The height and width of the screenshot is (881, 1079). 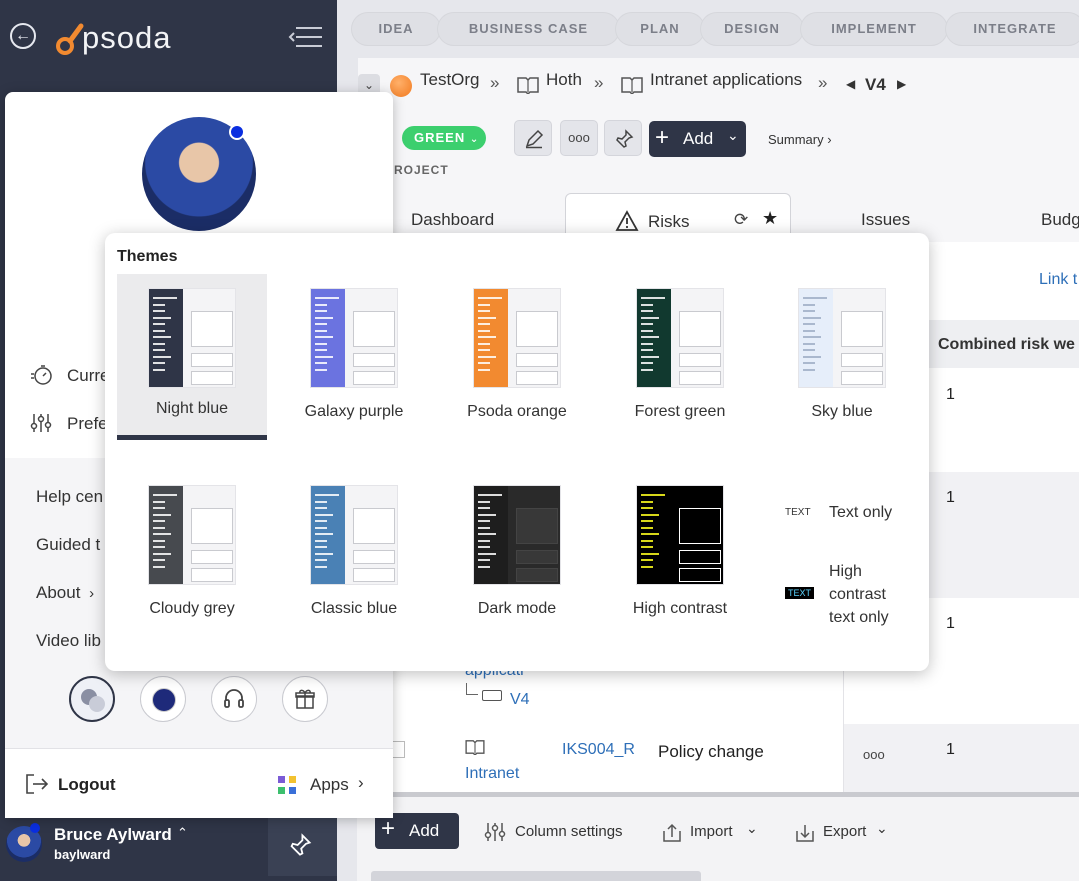 I want to click on stage-business-case: BUSINESS CASE, so click(x=528, y=29).